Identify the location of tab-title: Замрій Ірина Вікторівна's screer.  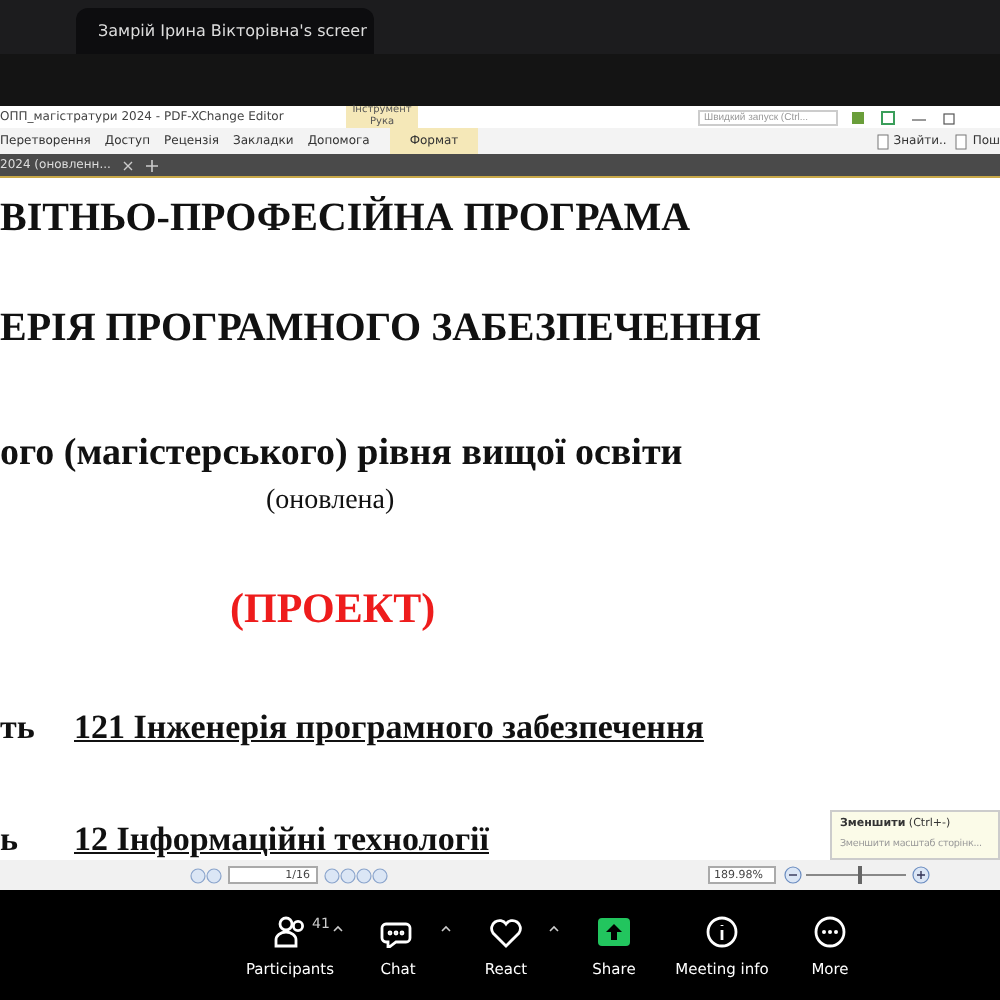
(232, 31).